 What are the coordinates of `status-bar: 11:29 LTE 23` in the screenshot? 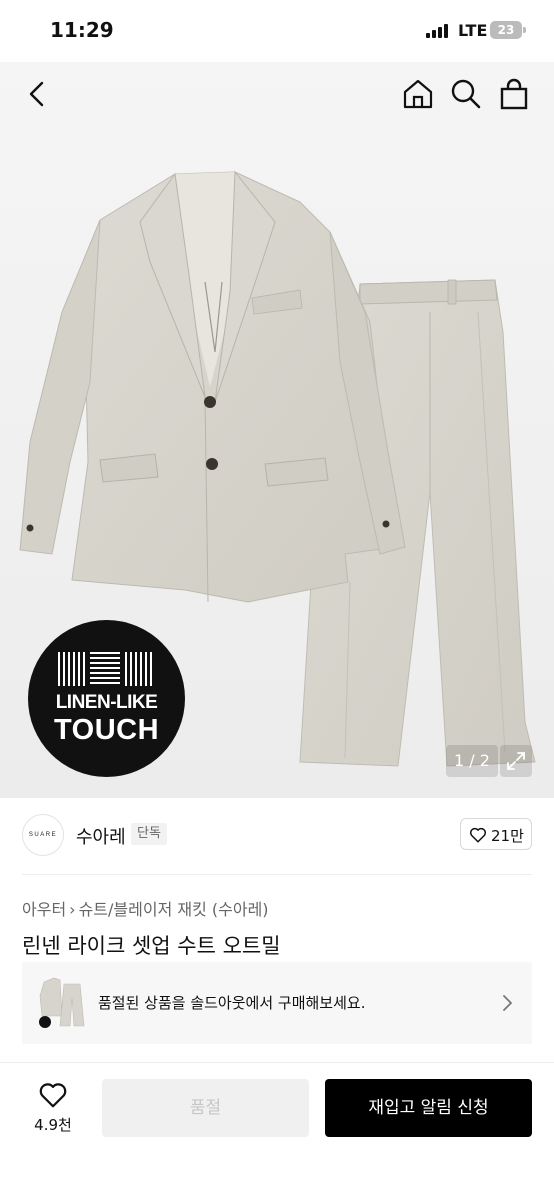 It's located at (277, 31).